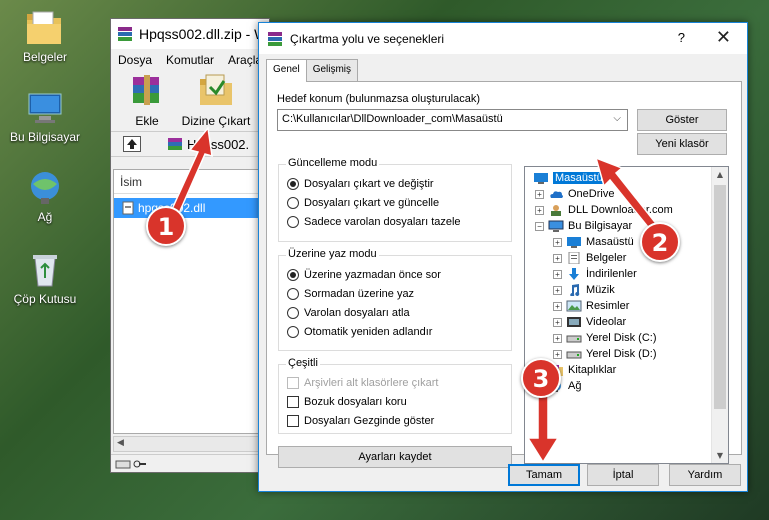  Describe the element at coordinates (720, 174) in the screenshot. I see `scroll-up-icon: ▲` at that location.